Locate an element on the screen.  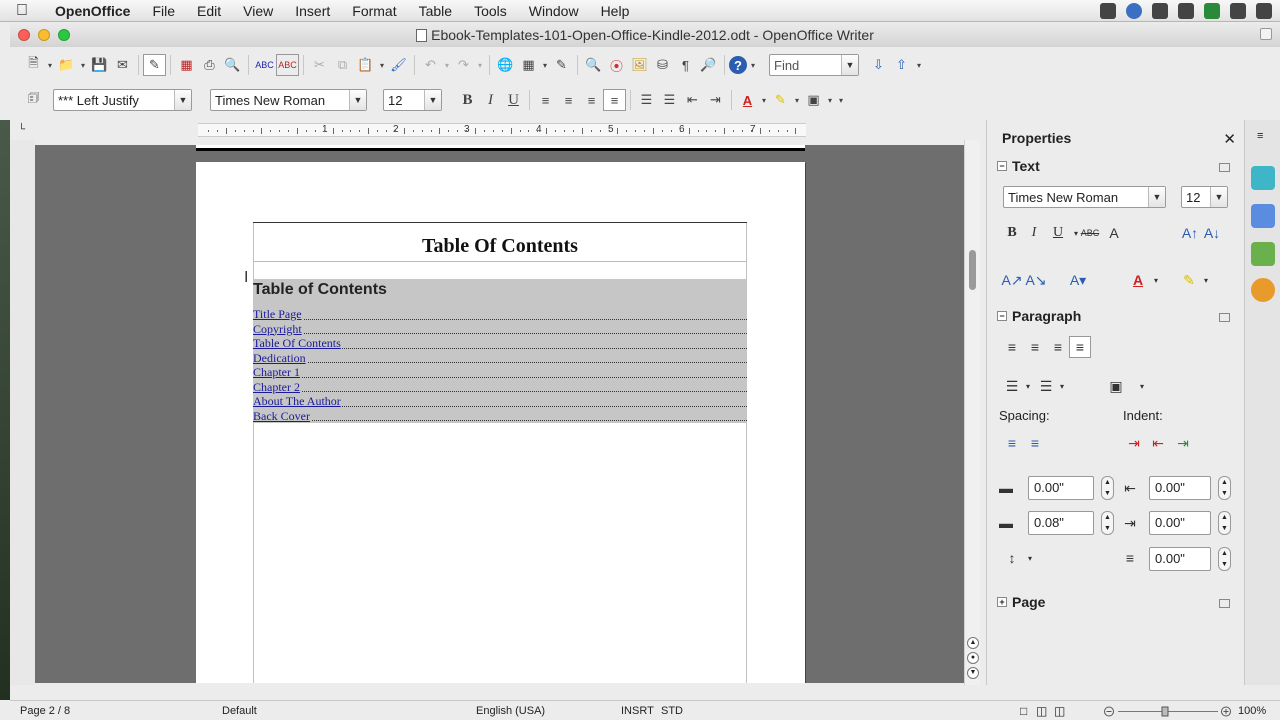
toc-entry: Chapter 2 is located at coordinates (500, 386).